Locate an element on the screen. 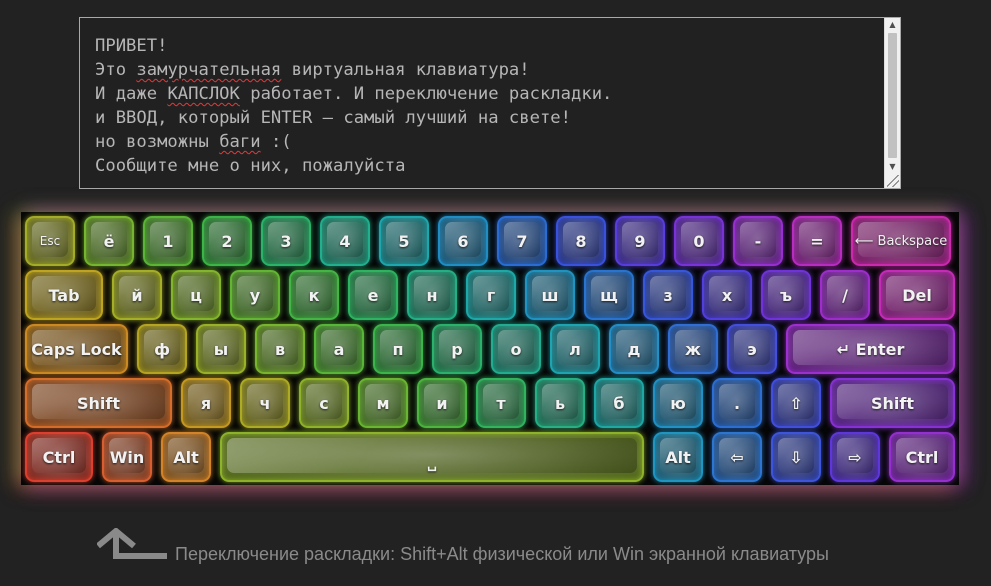 Image resolution: width=991 pixels, height=586 pixels. key-zh: ж is located at coordinates (693, 349).